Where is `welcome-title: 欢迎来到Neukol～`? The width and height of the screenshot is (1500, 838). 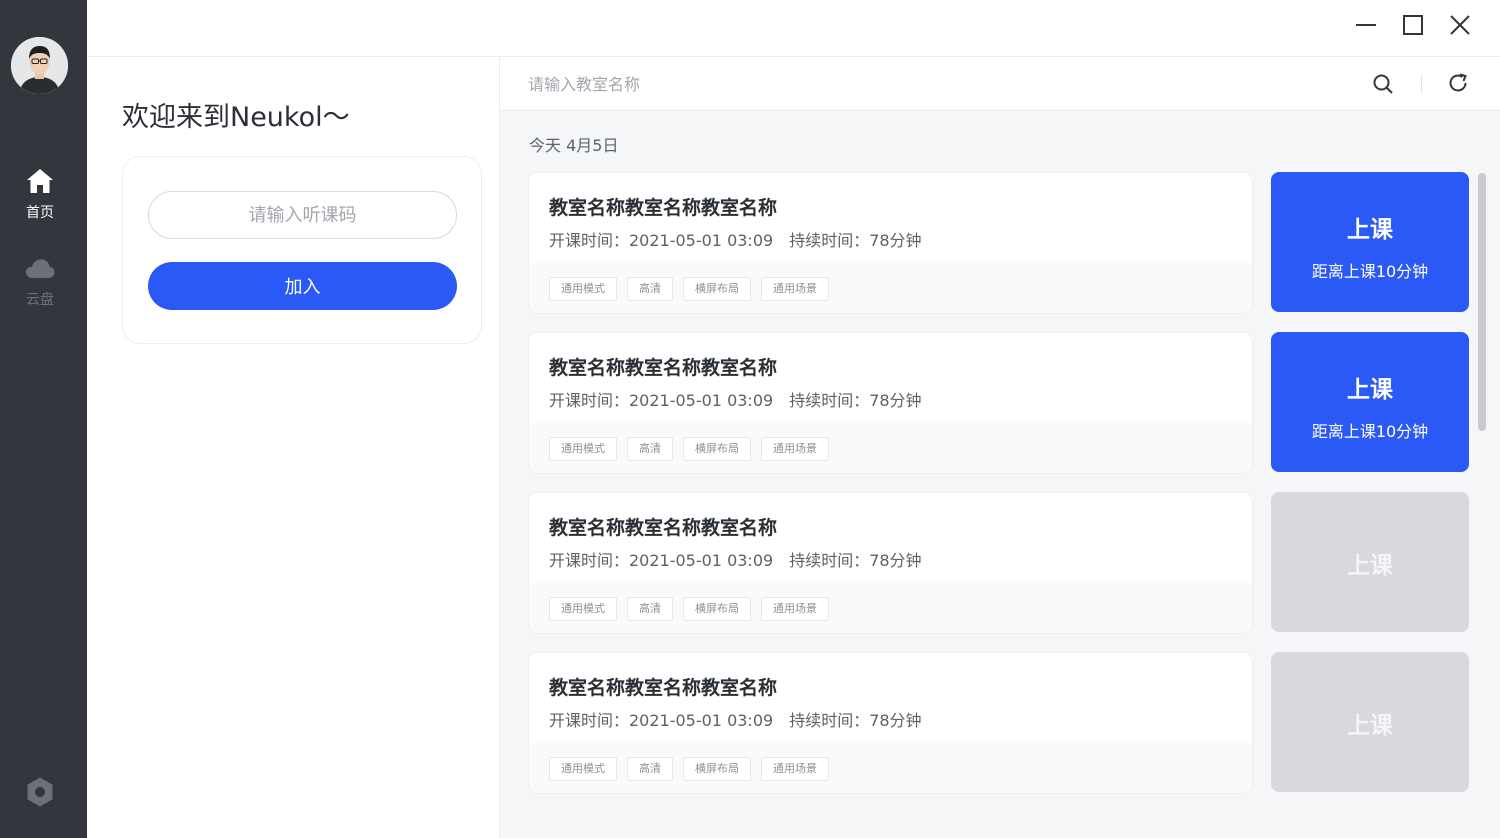 welcome-title: 欢迎来到Neukol～ is located at coordinates (236, 117).